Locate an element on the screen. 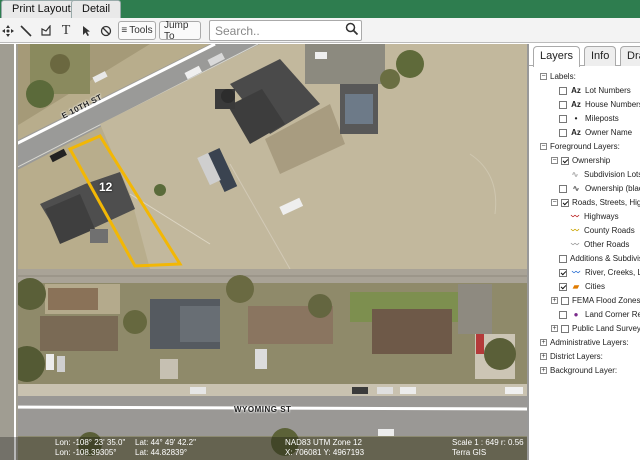 The height and width of the screenshot is (460, 640). menu-icon: ≡ is located at coordinates (124, 30).